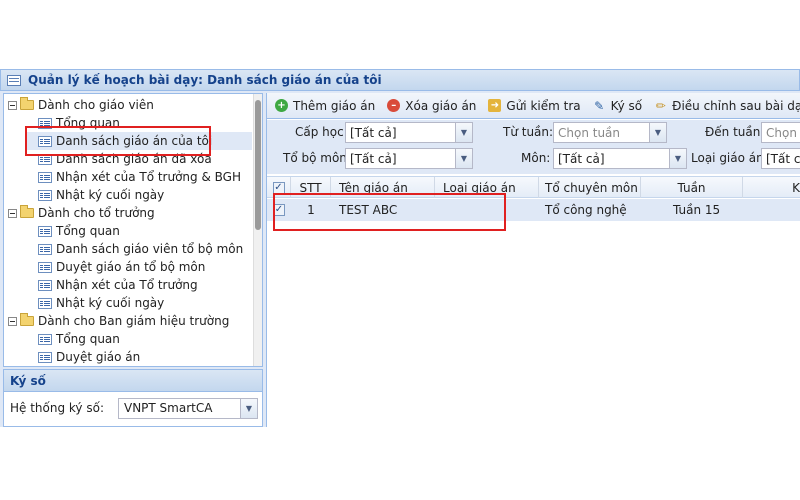 This screenshot has height=500, width=800. Describe the element at coordinates (586, 210) in the screenshot. I see `row-department: Tổ công nghệ` at that location.